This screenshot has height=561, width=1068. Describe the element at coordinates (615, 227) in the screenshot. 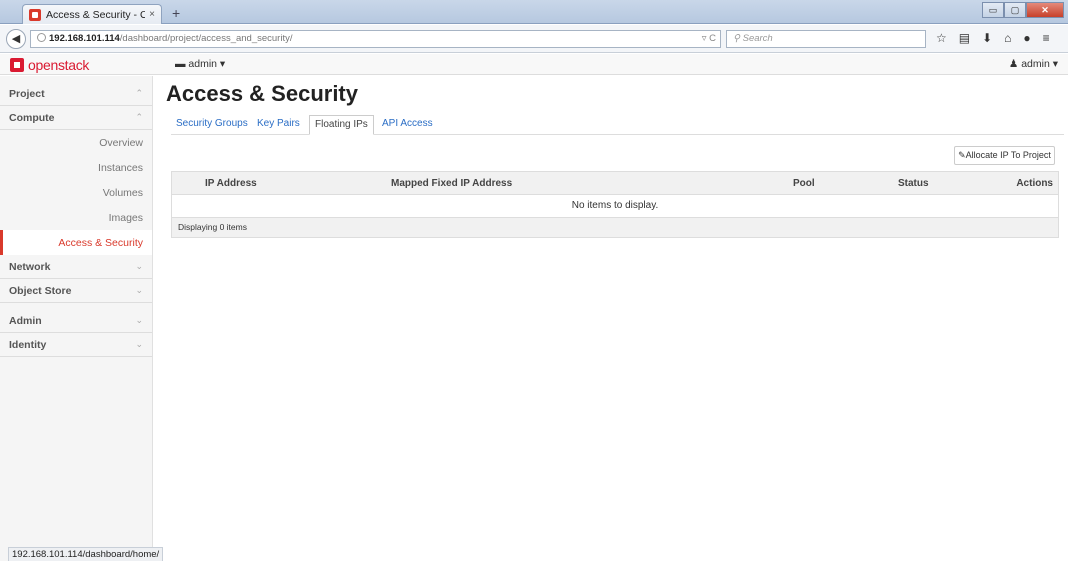

I see `table-footer-count: Displaying 0 items` at that location.